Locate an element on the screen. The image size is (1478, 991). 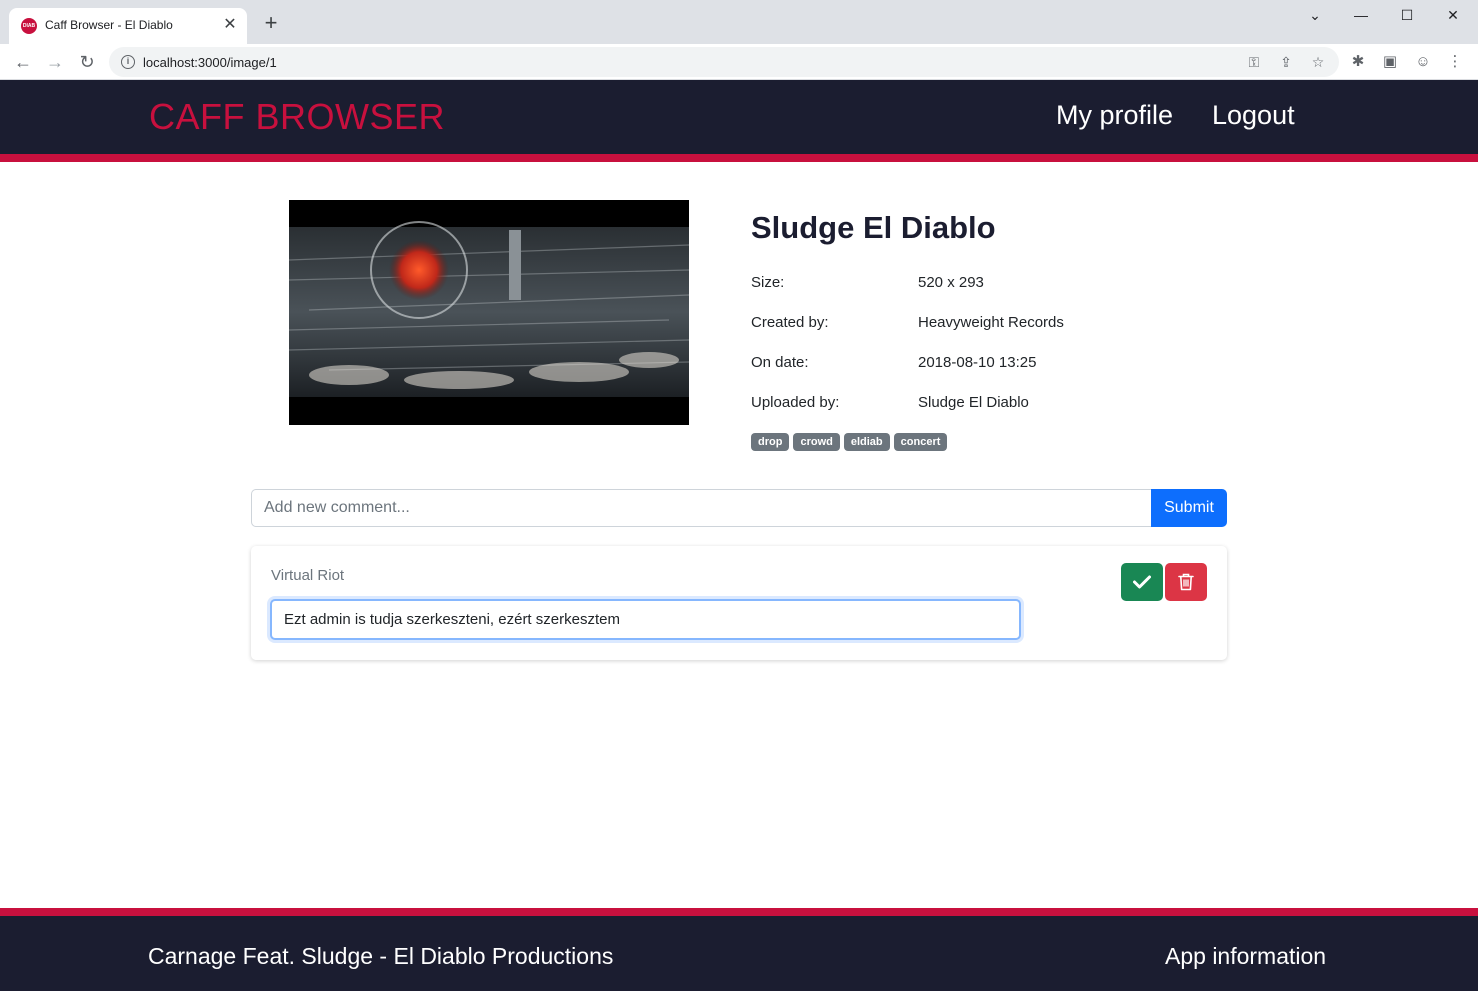
delete-comment-button is located at coordinates (1186, 582).